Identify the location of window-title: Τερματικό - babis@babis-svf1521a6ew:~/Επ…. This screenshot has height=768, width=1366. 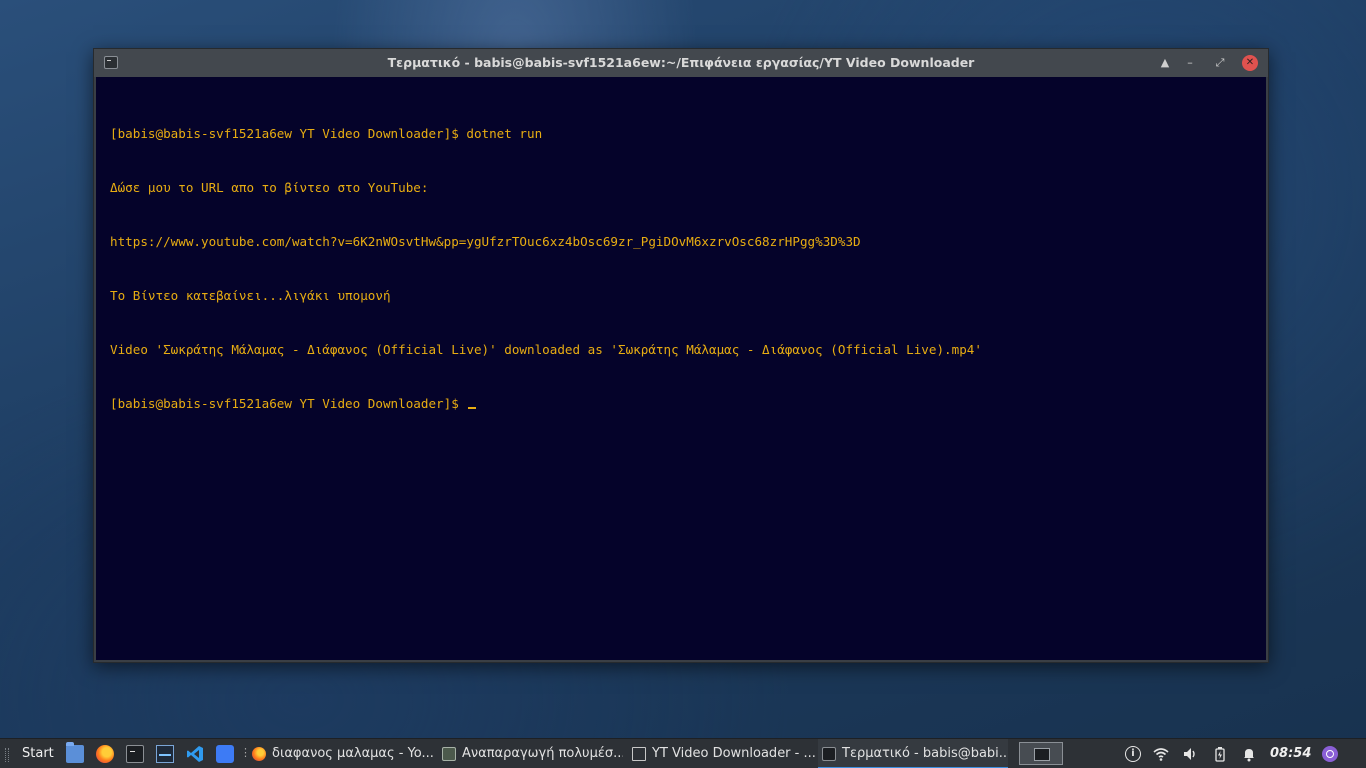
(681, 62).